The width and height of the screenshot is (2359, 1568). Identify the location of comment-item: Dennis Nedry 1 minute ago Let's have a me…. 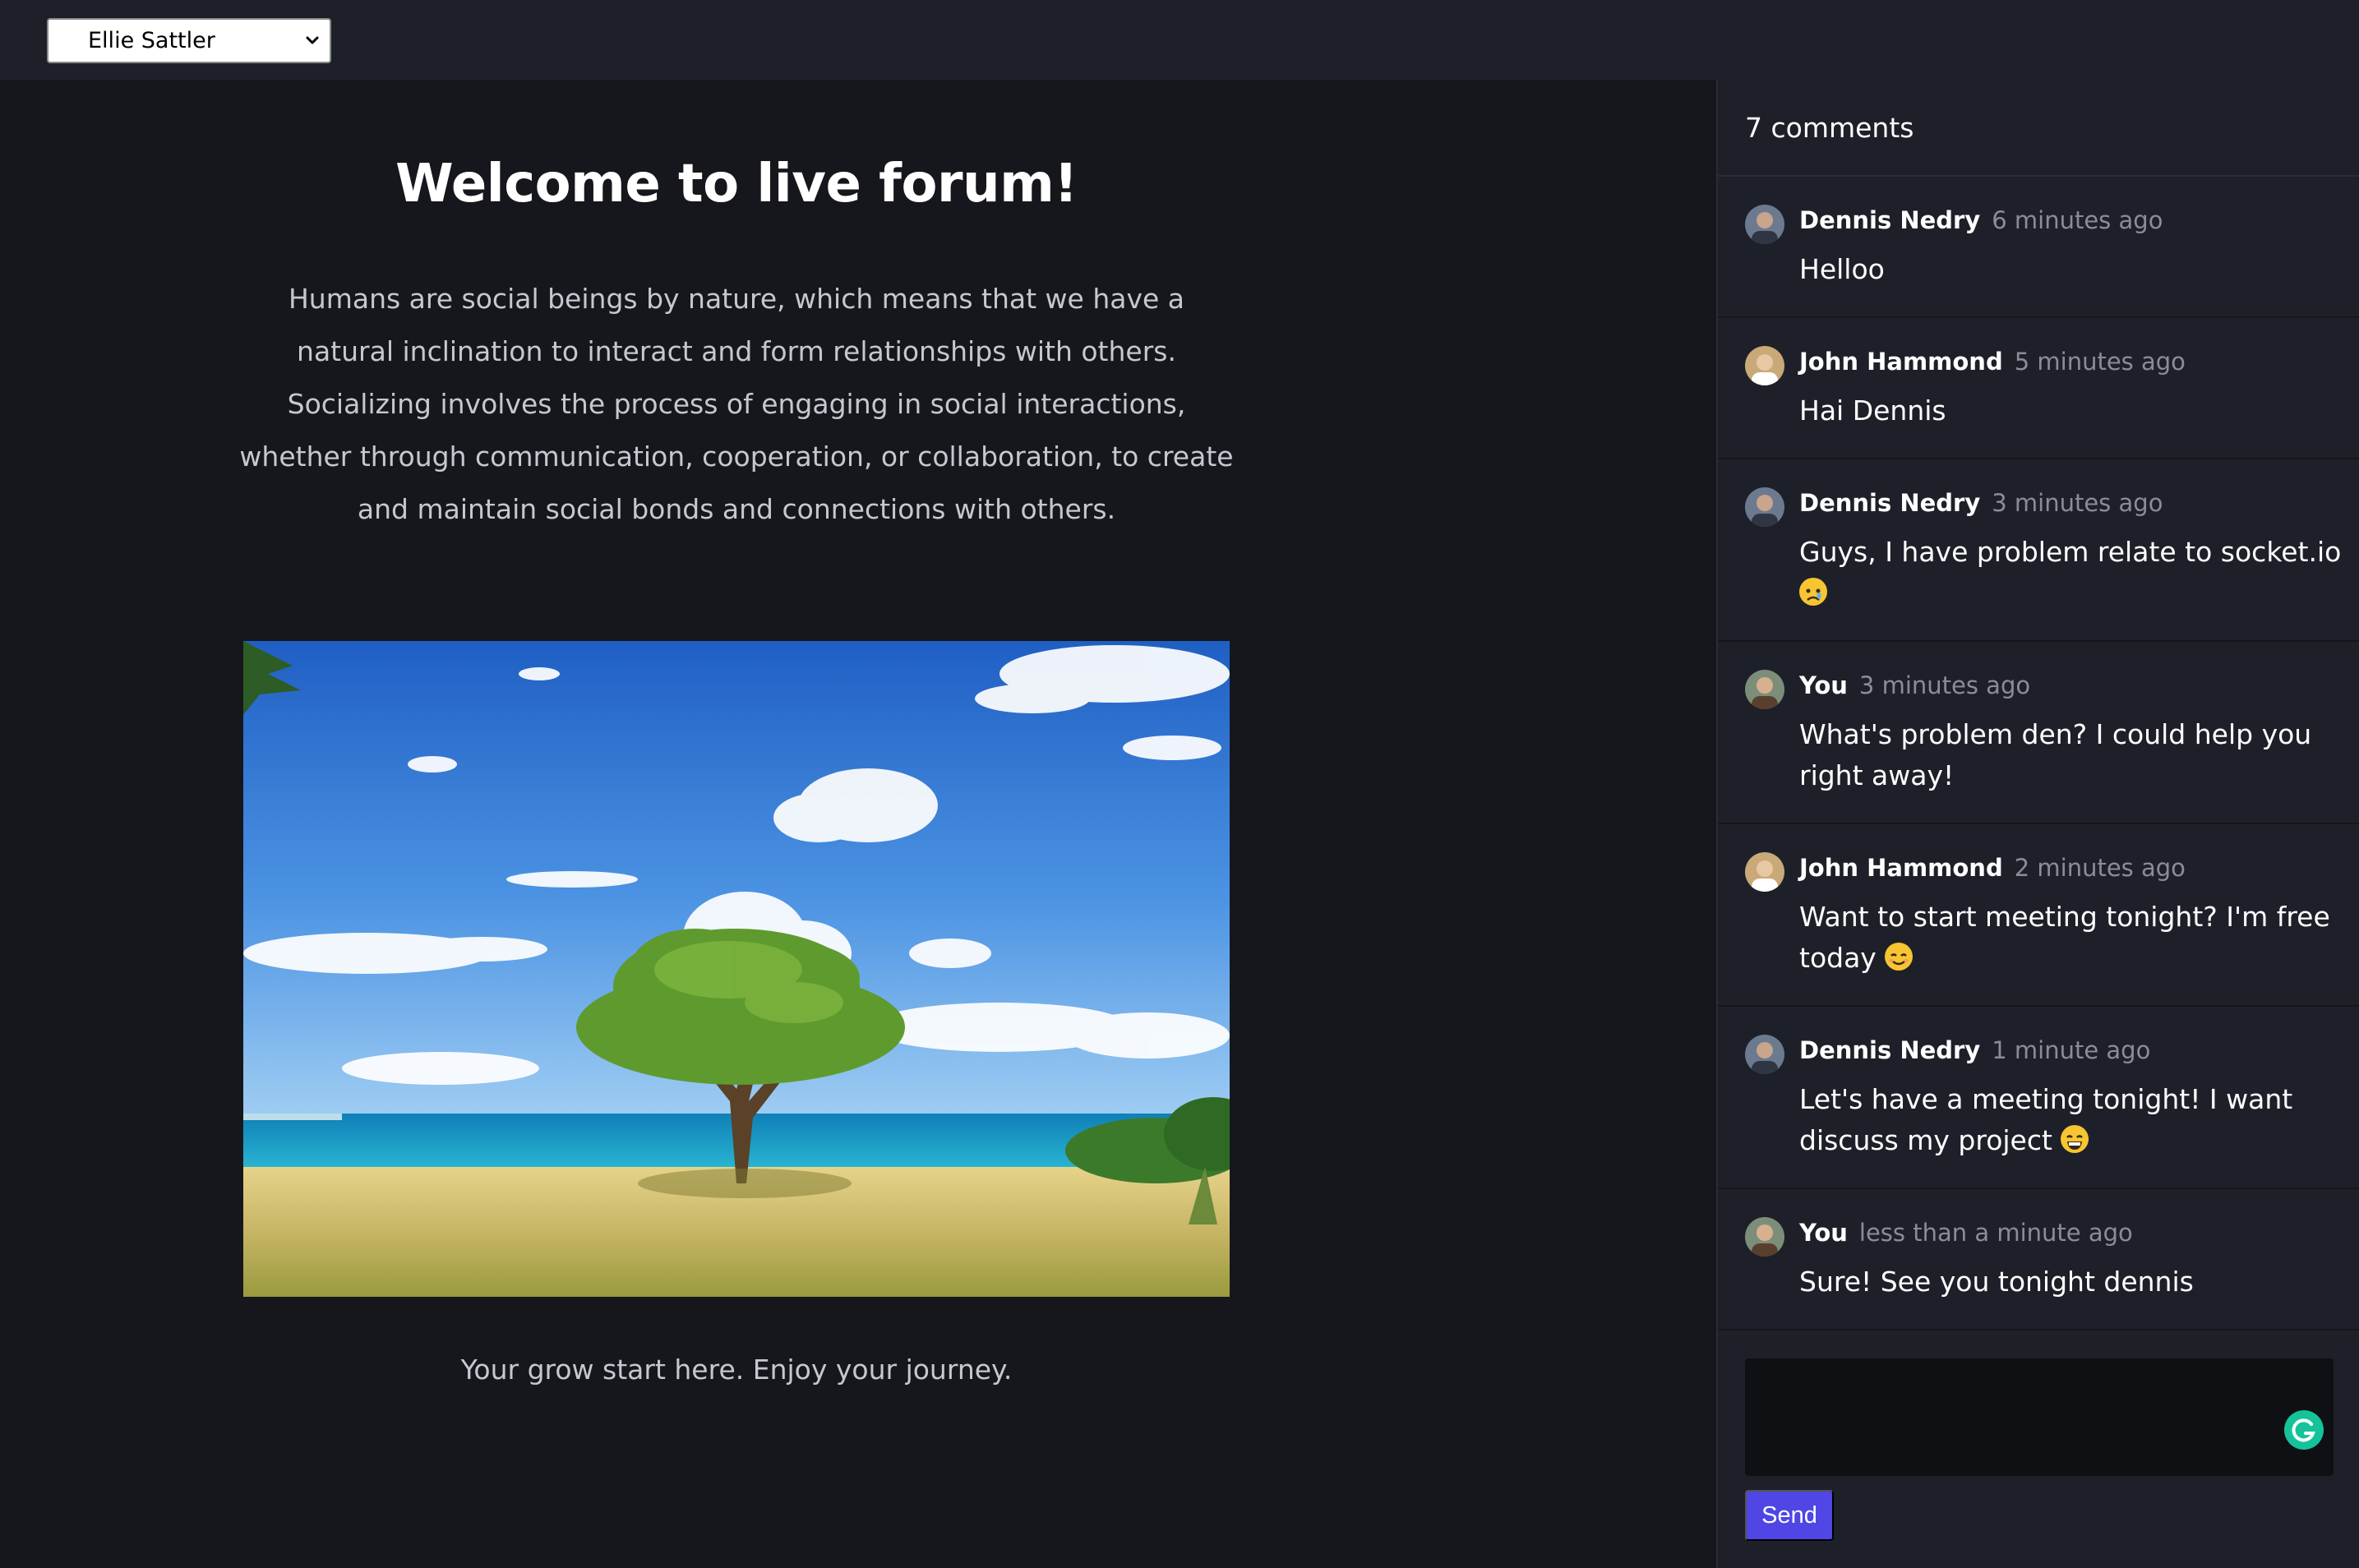
(2038, 1098).